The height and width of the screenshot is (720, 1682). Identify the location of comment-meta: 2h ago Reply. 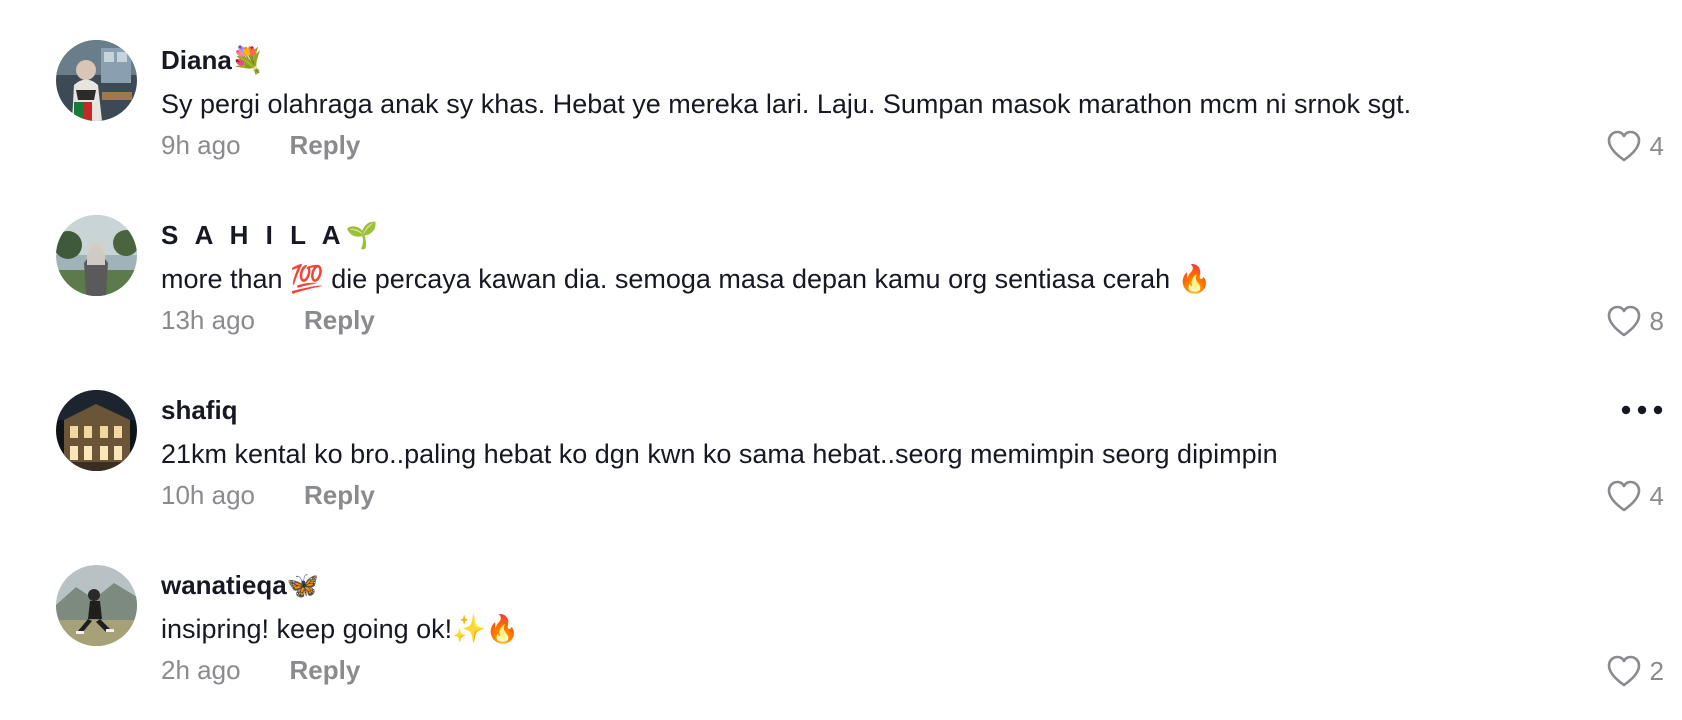
(260, 670).